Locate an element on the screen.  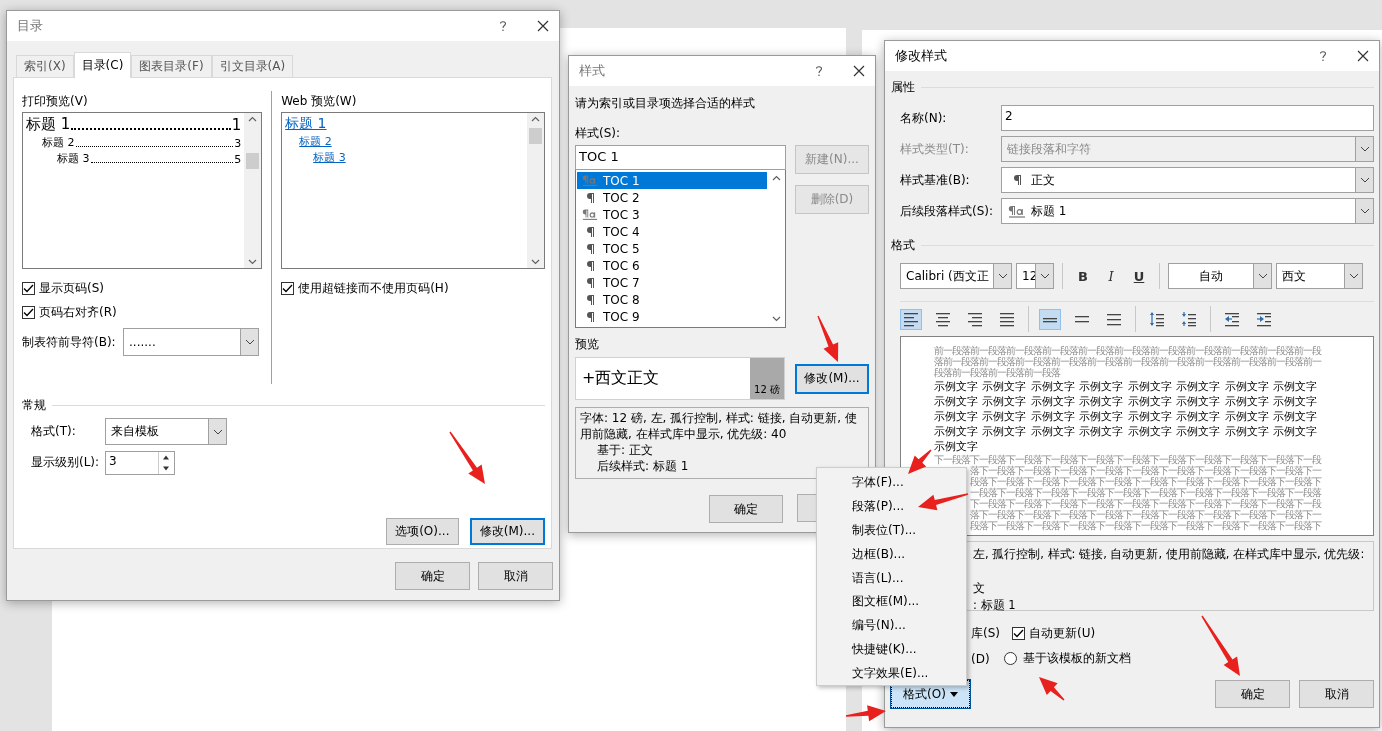
style-list-item: TOC 1 is located at coordinates (672, 180).